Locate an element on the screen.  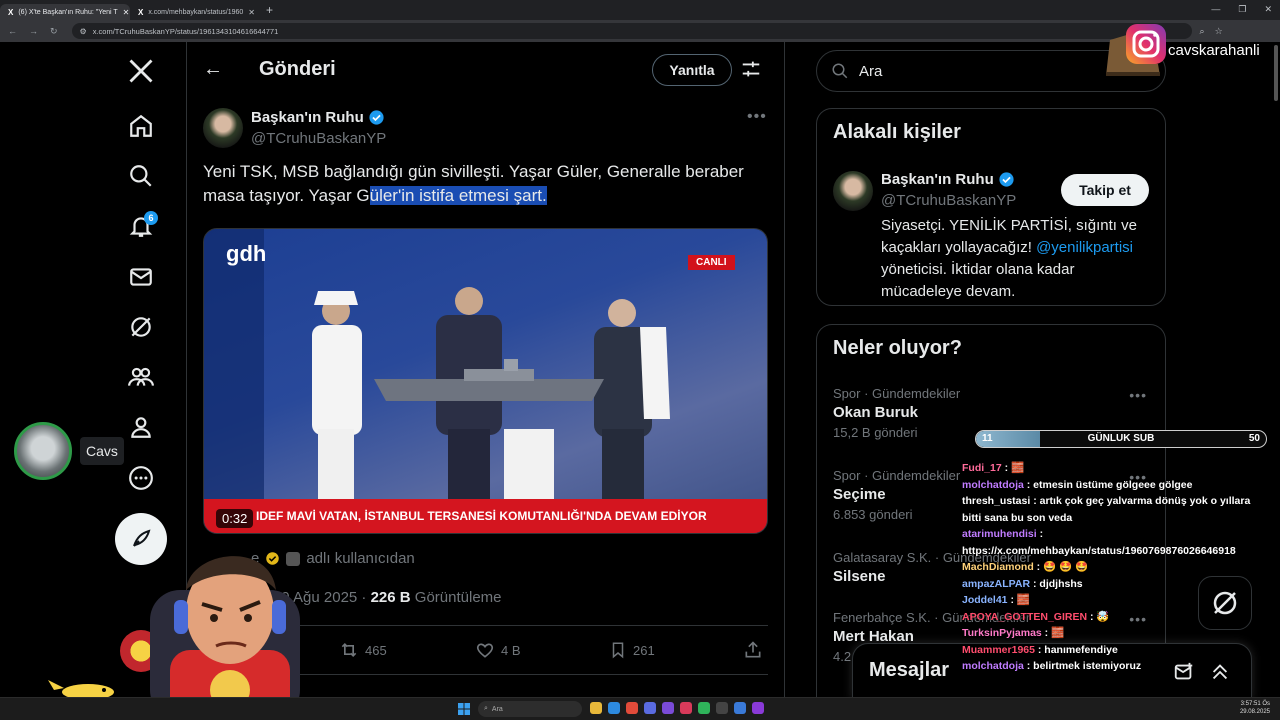
mail-icon is located at coordinates (141, 277).